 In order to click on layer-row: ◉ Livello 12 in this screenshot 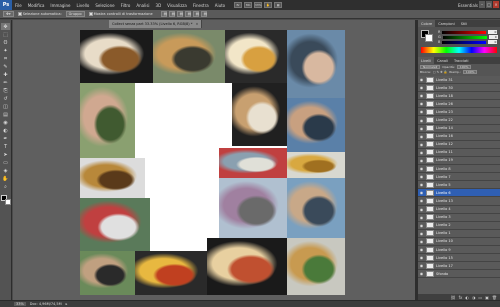, I will do `click(459, 145)`.